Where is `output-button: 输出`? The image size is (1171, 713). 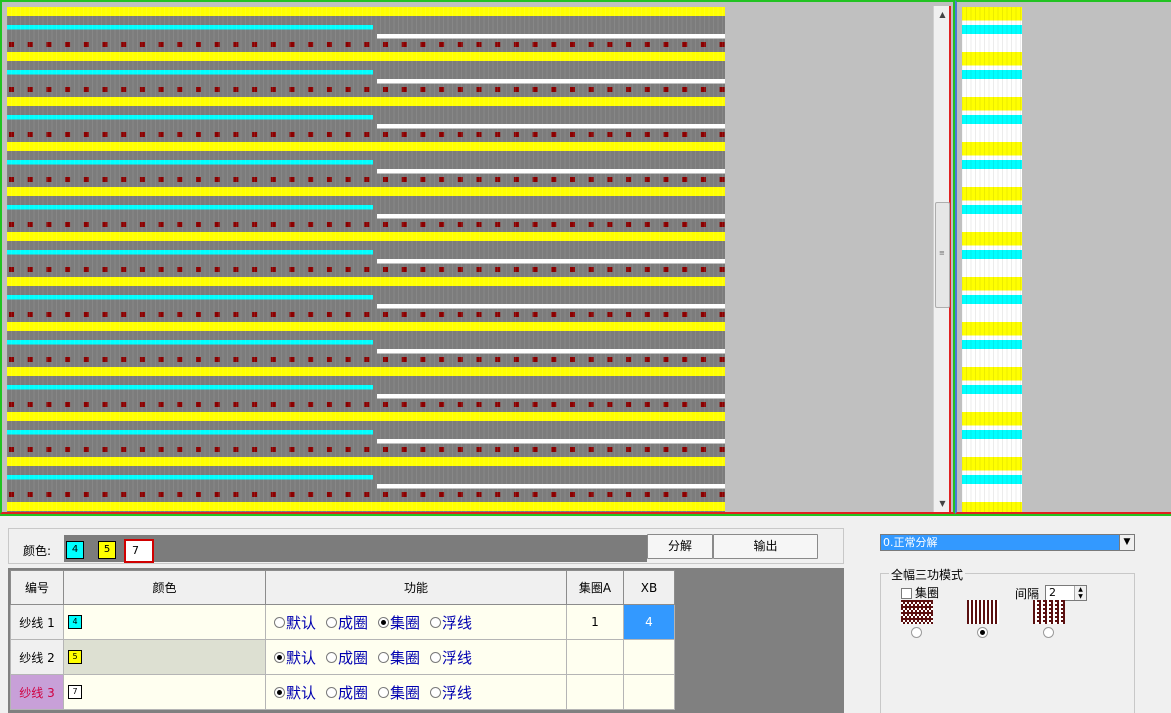
output-button: 输出 is located at coordinates (765, 546).